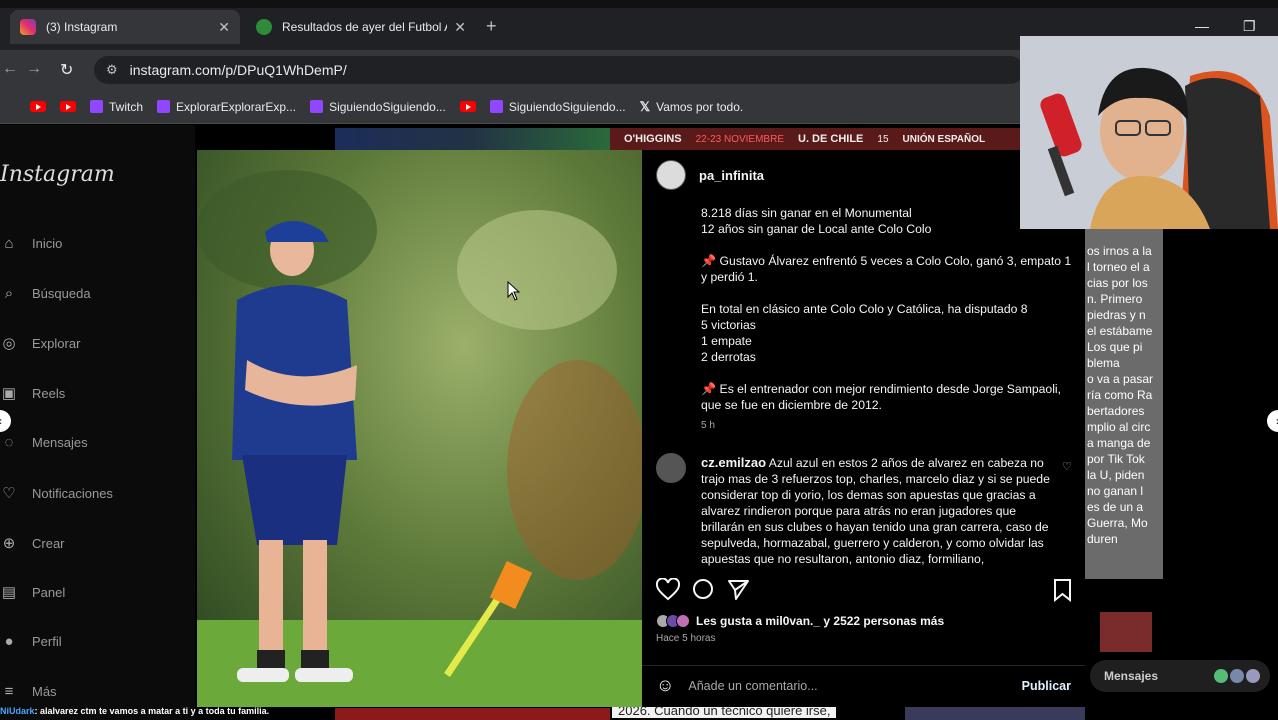 The width and height of the screenshot is (1278, 720). What do you see at coordinates (32, 393) in the screenshot?
I see `nav-reels: ▣ Reels` at bounding box center [32, 393].